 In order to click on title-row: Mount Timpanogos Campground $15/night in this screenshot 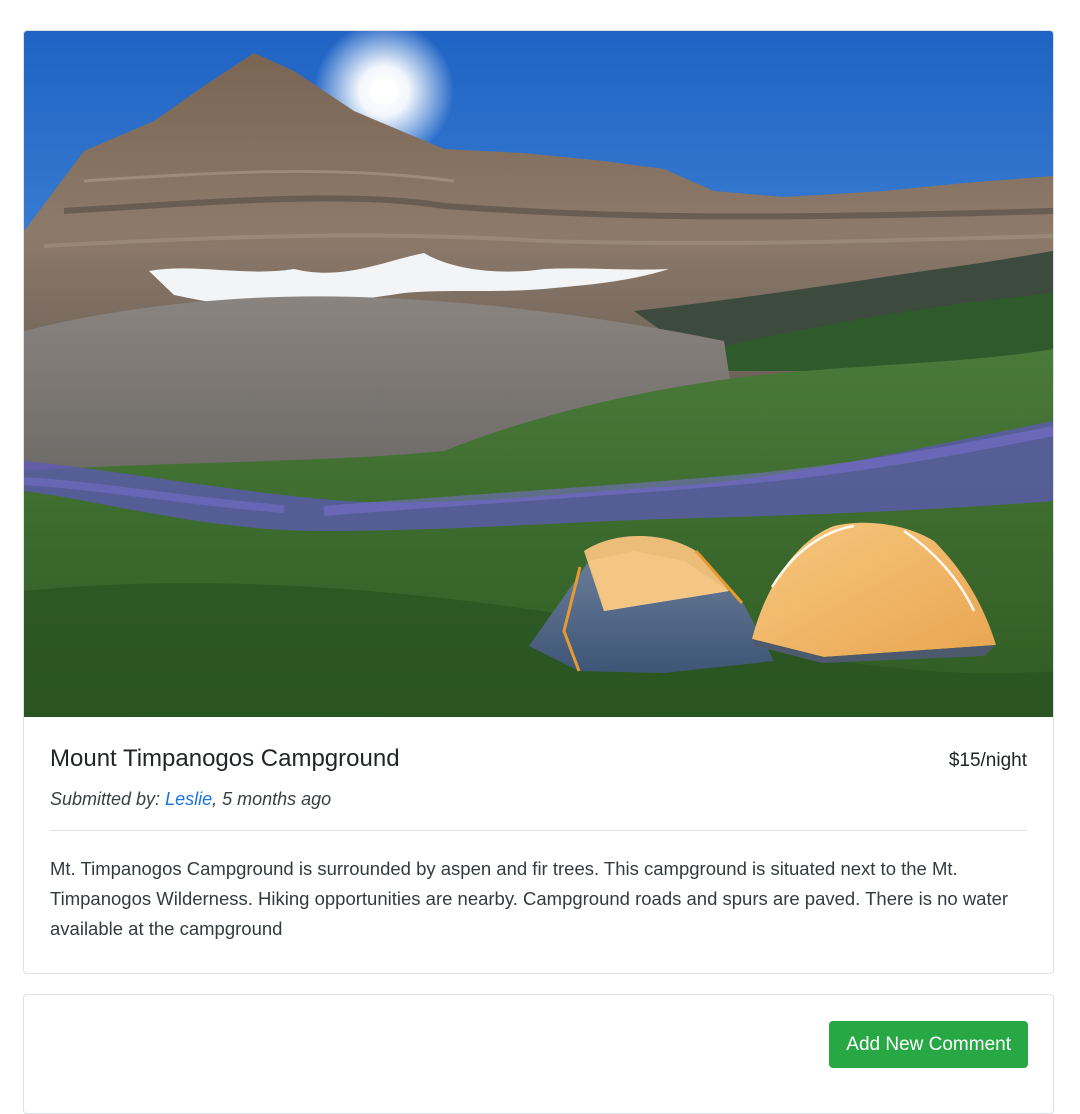, I will do `click(538, 761)`.